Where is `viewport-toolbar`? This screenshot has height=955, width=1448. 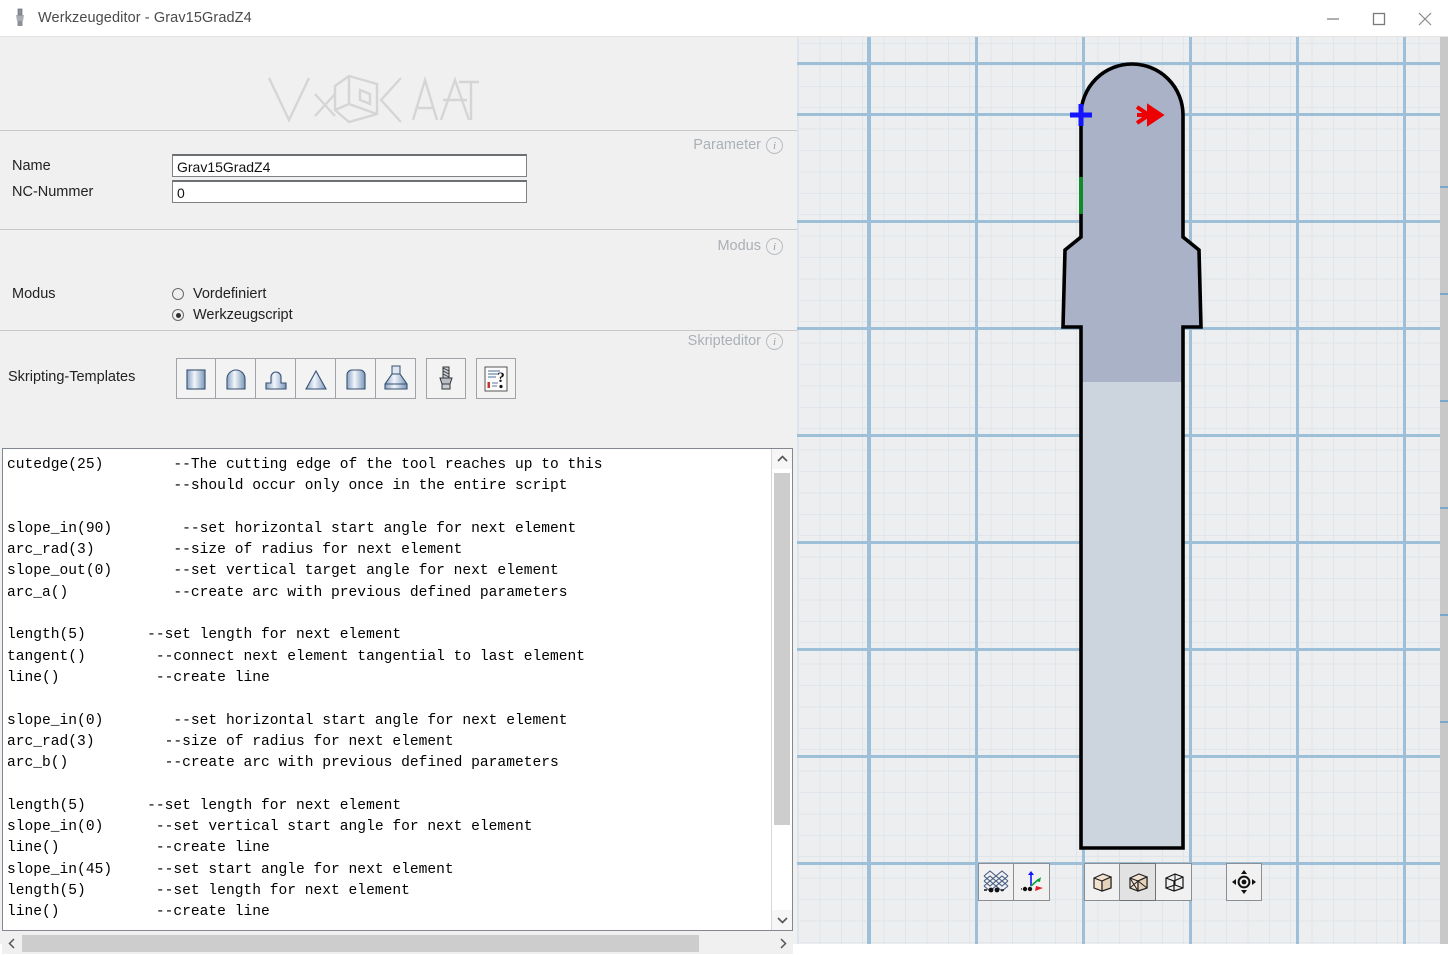
viewport-toolbar is located at coordinates (1120, 882).